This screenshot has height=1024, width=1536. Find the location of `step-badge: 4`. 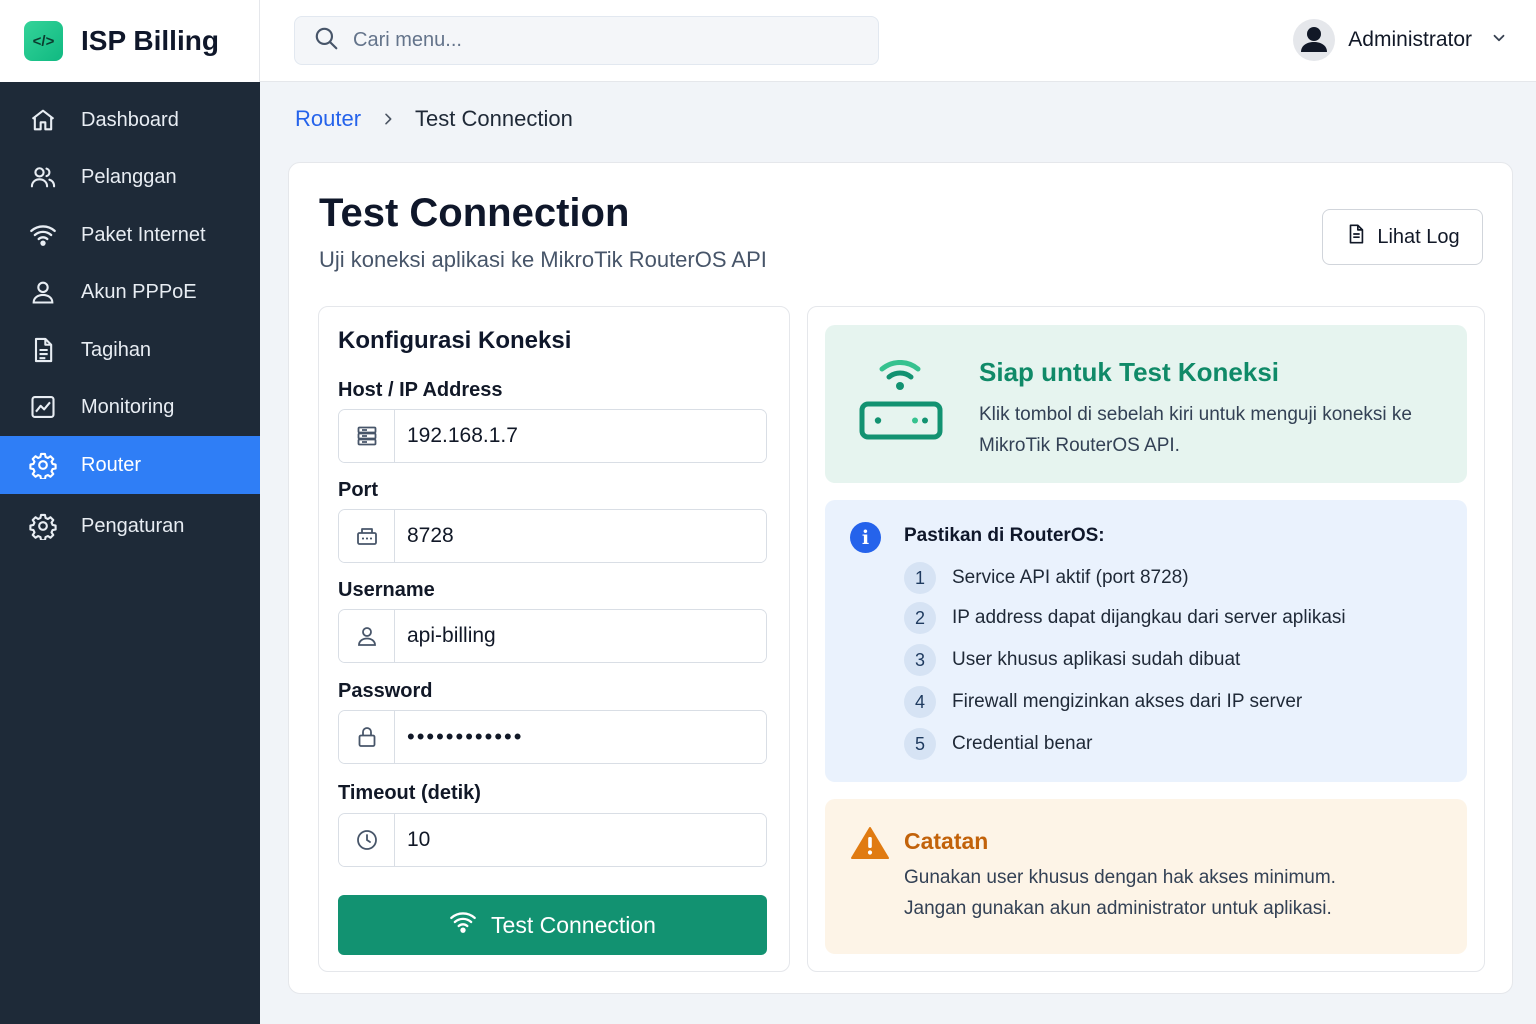

step-badge: 4 is located at coordinates (920, 702).